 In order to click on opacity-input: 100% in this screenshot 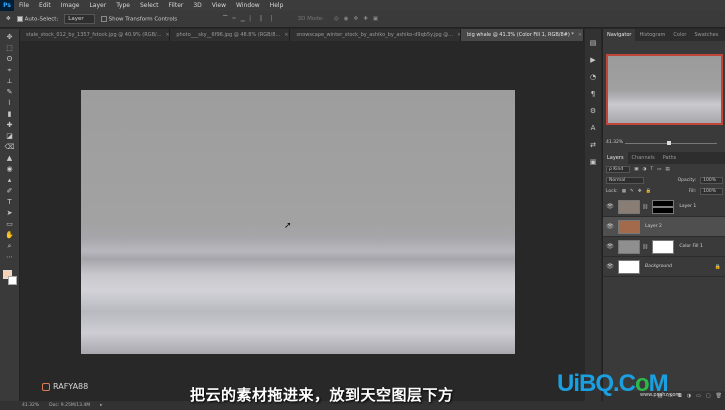, I will do `click(711, 180)`.